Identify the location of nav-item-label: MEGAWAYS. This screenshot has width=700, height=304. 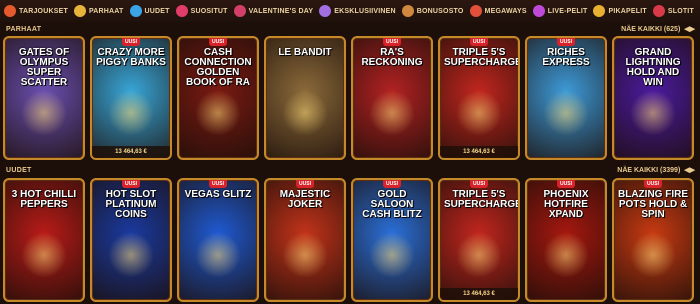
(505, 11).